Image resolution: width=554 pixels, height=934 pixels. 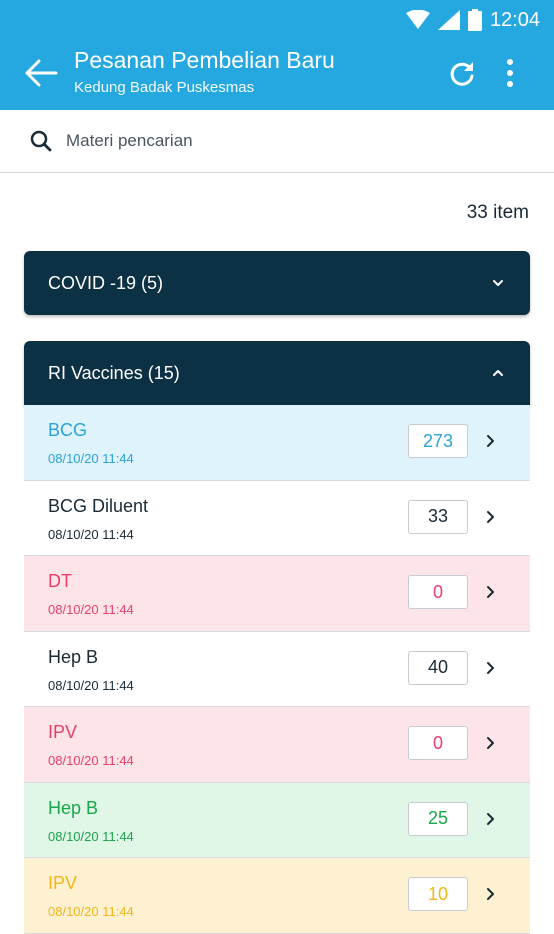 What do you see at coordinates (277, 283) in the screenshot?
I see `group-header-covid: COVID -19 (5)` at bounding box center [277, 283].